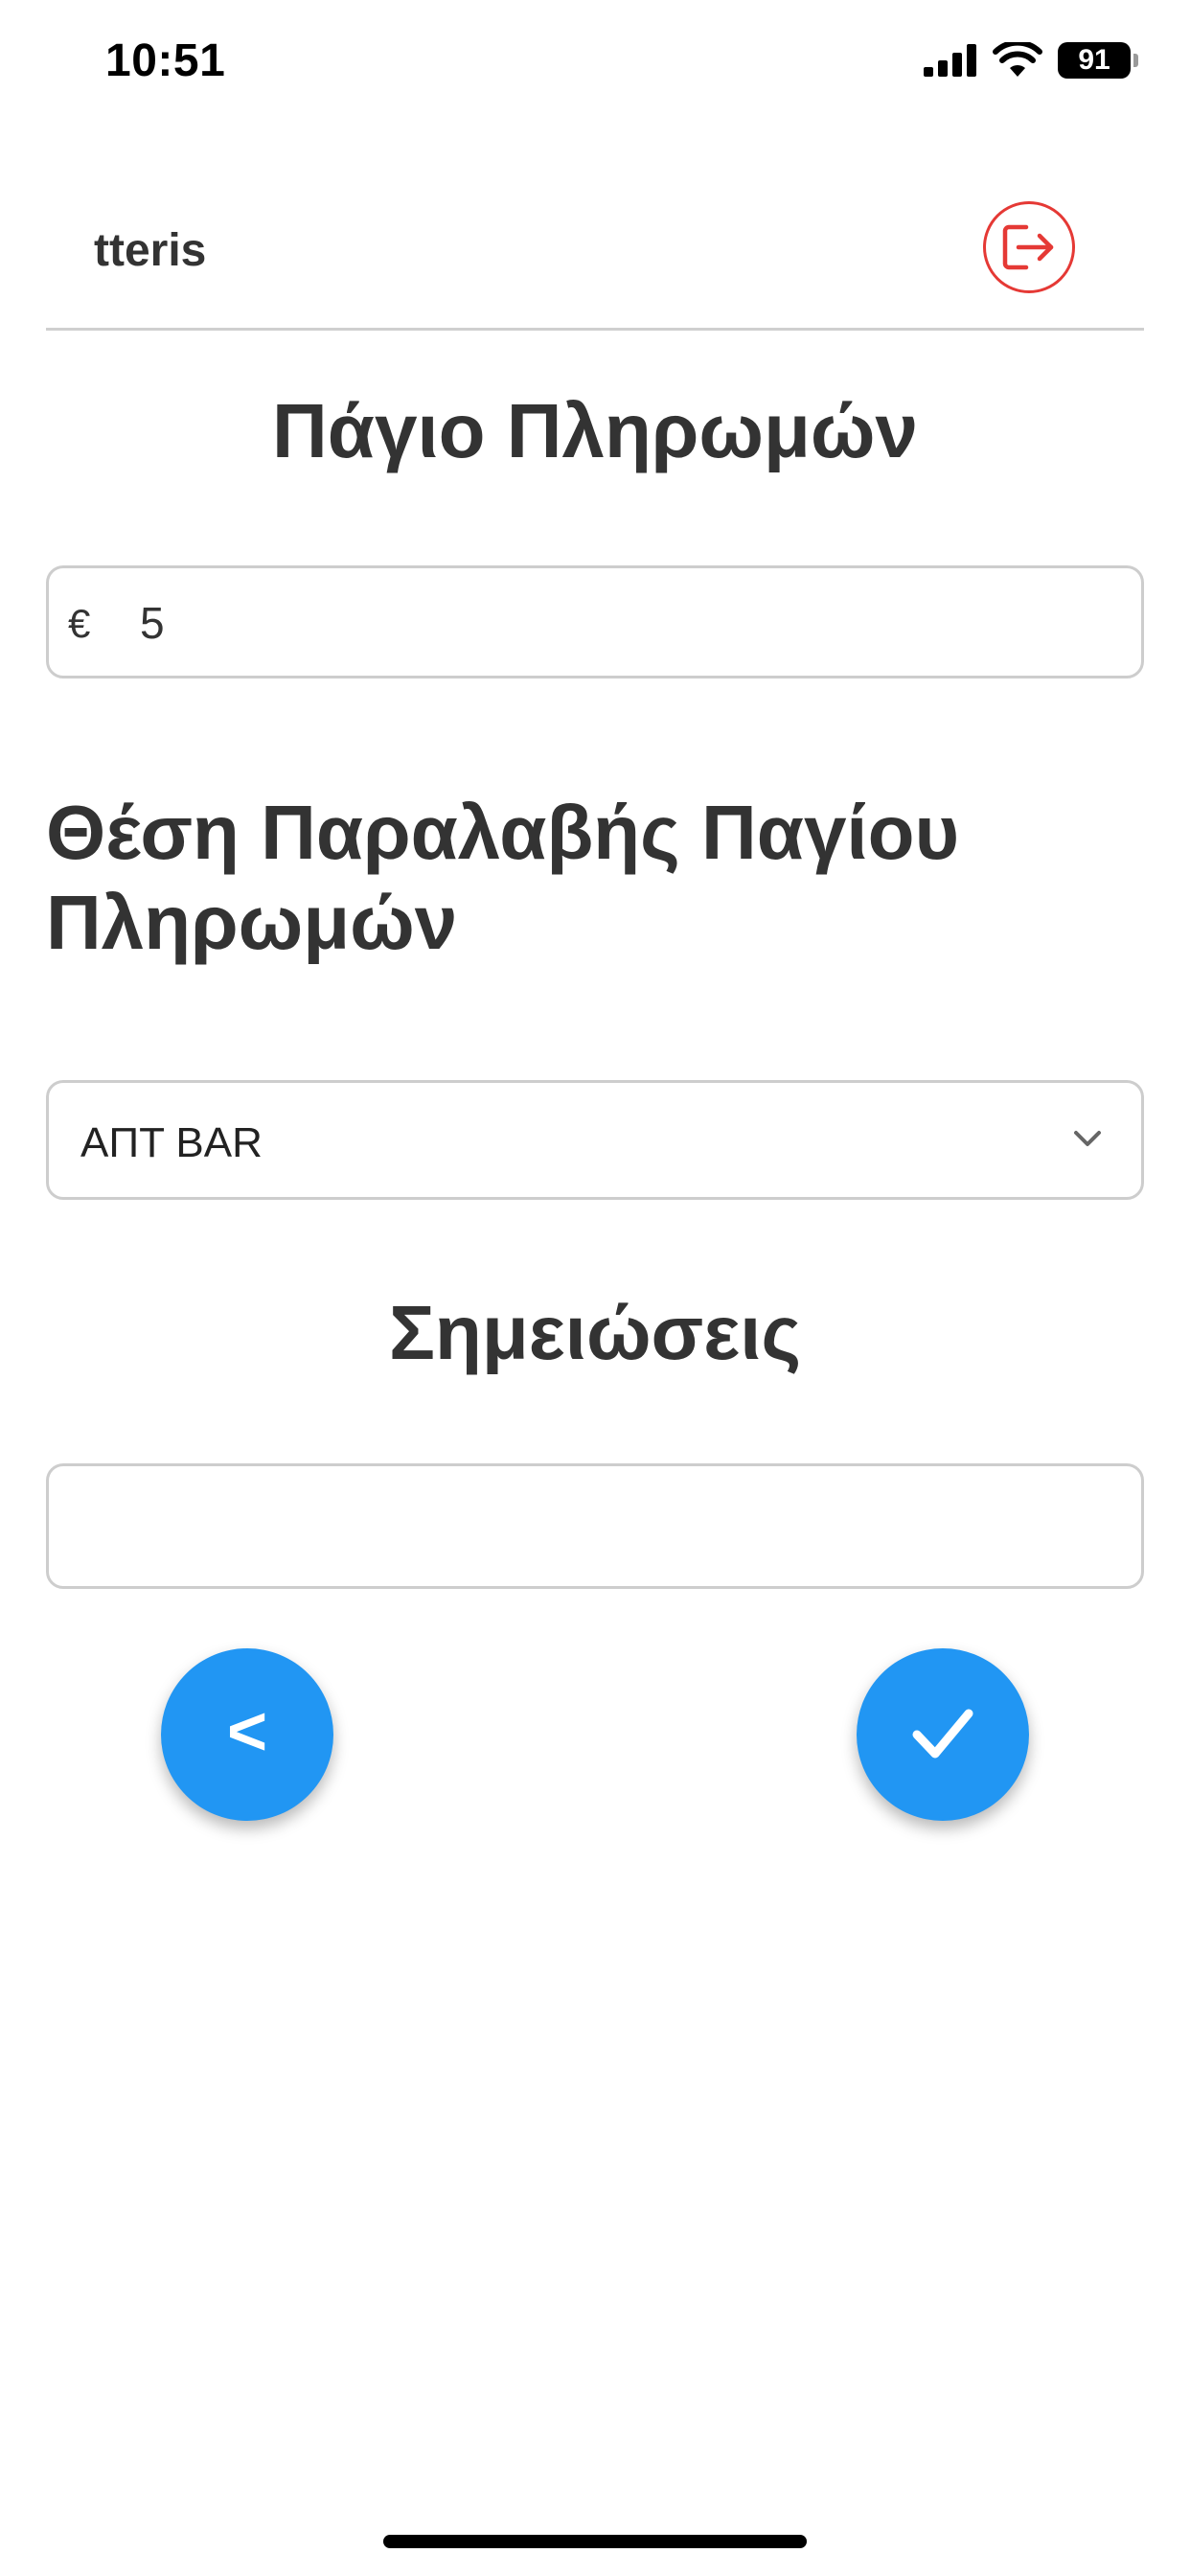 The width and height of the screenshot is (1190, 2576). Describe the element at coordinates (595, 1140) in the screenshot. I see `location-select: ΑΠΤ BAR` at that location.